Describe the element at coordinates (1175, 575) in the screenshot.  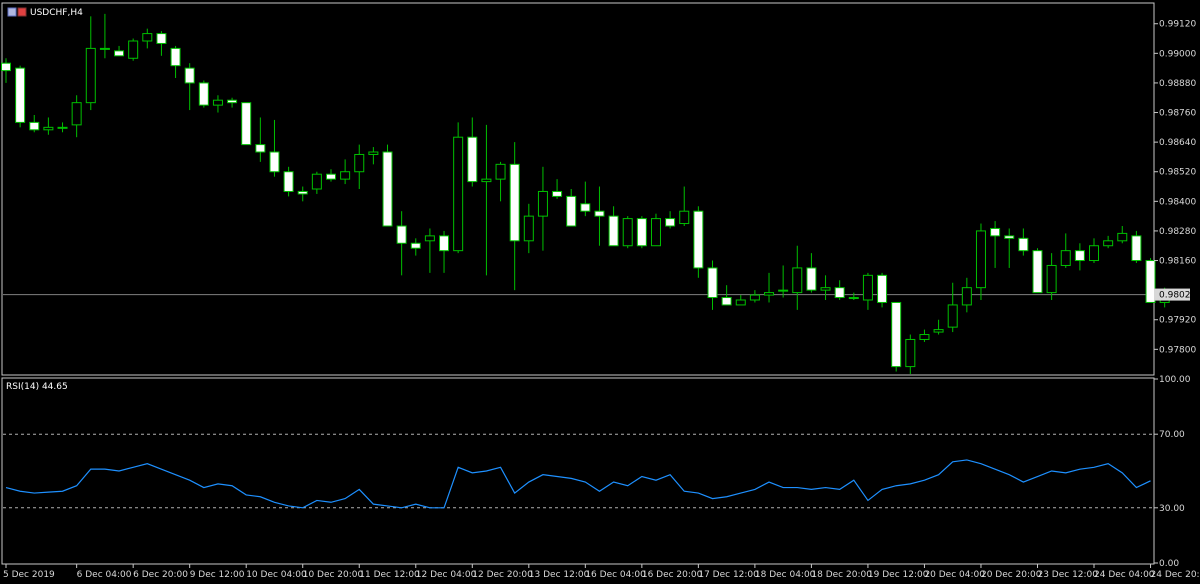
I see `time-tick-label: 24 Dec 20:00` at that location.